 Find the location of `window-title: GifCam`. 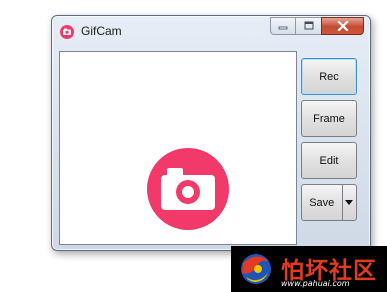

window-title: GifCam is located at coordinates (101, 31).